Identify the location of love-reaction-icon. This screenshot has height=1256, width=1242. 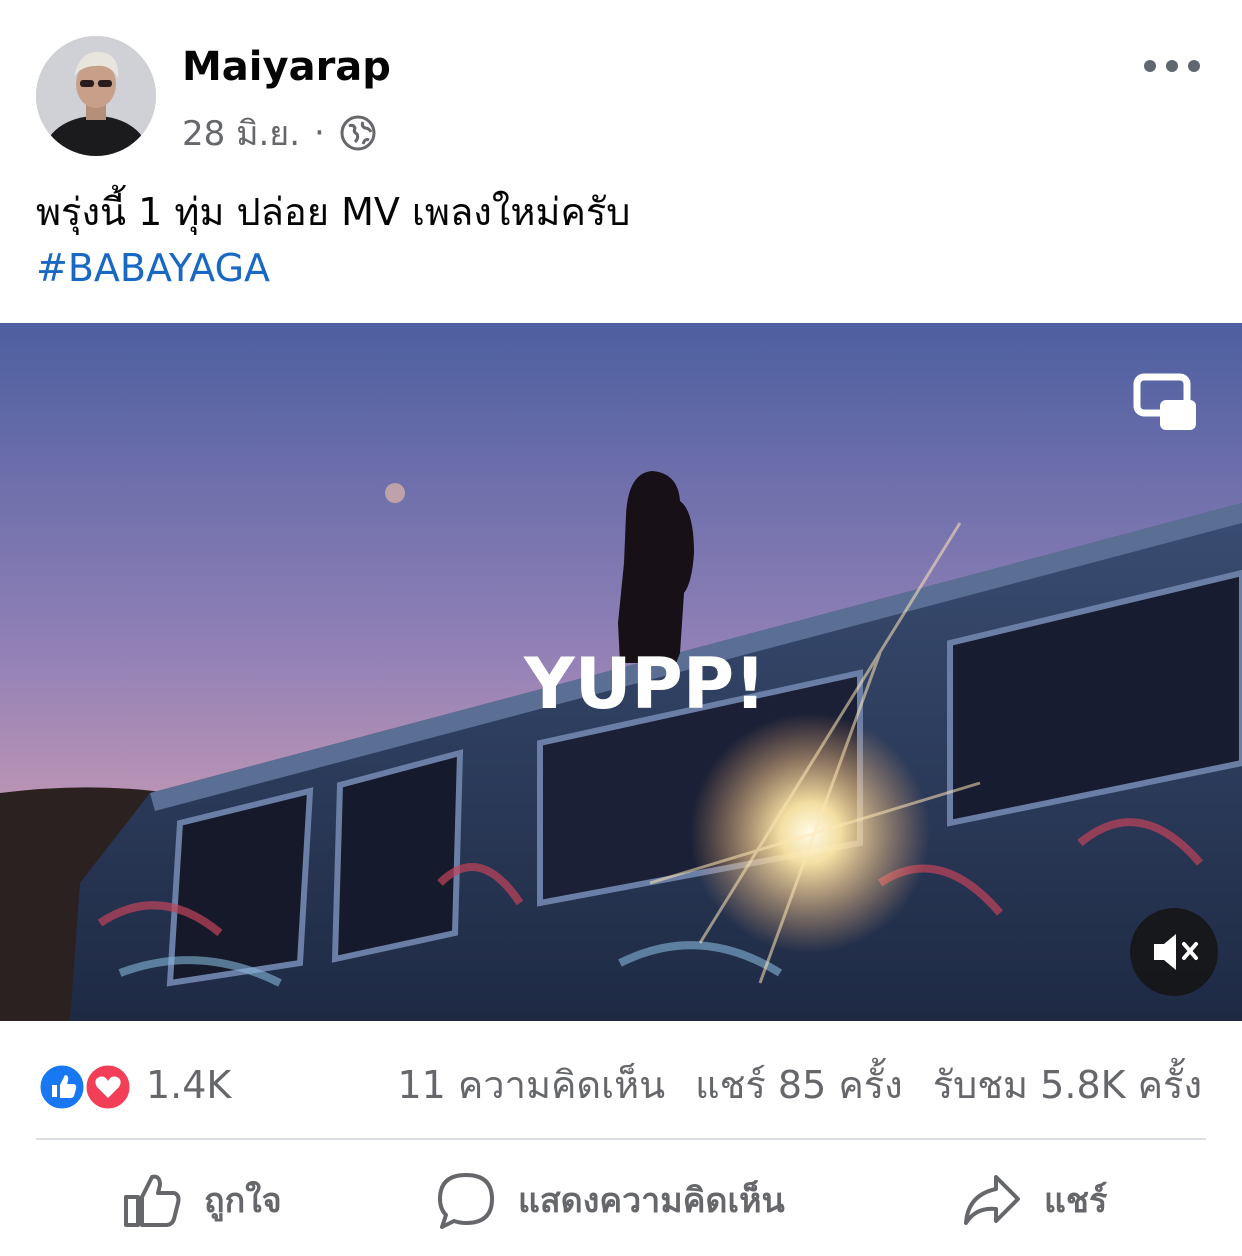
(108, 1087).